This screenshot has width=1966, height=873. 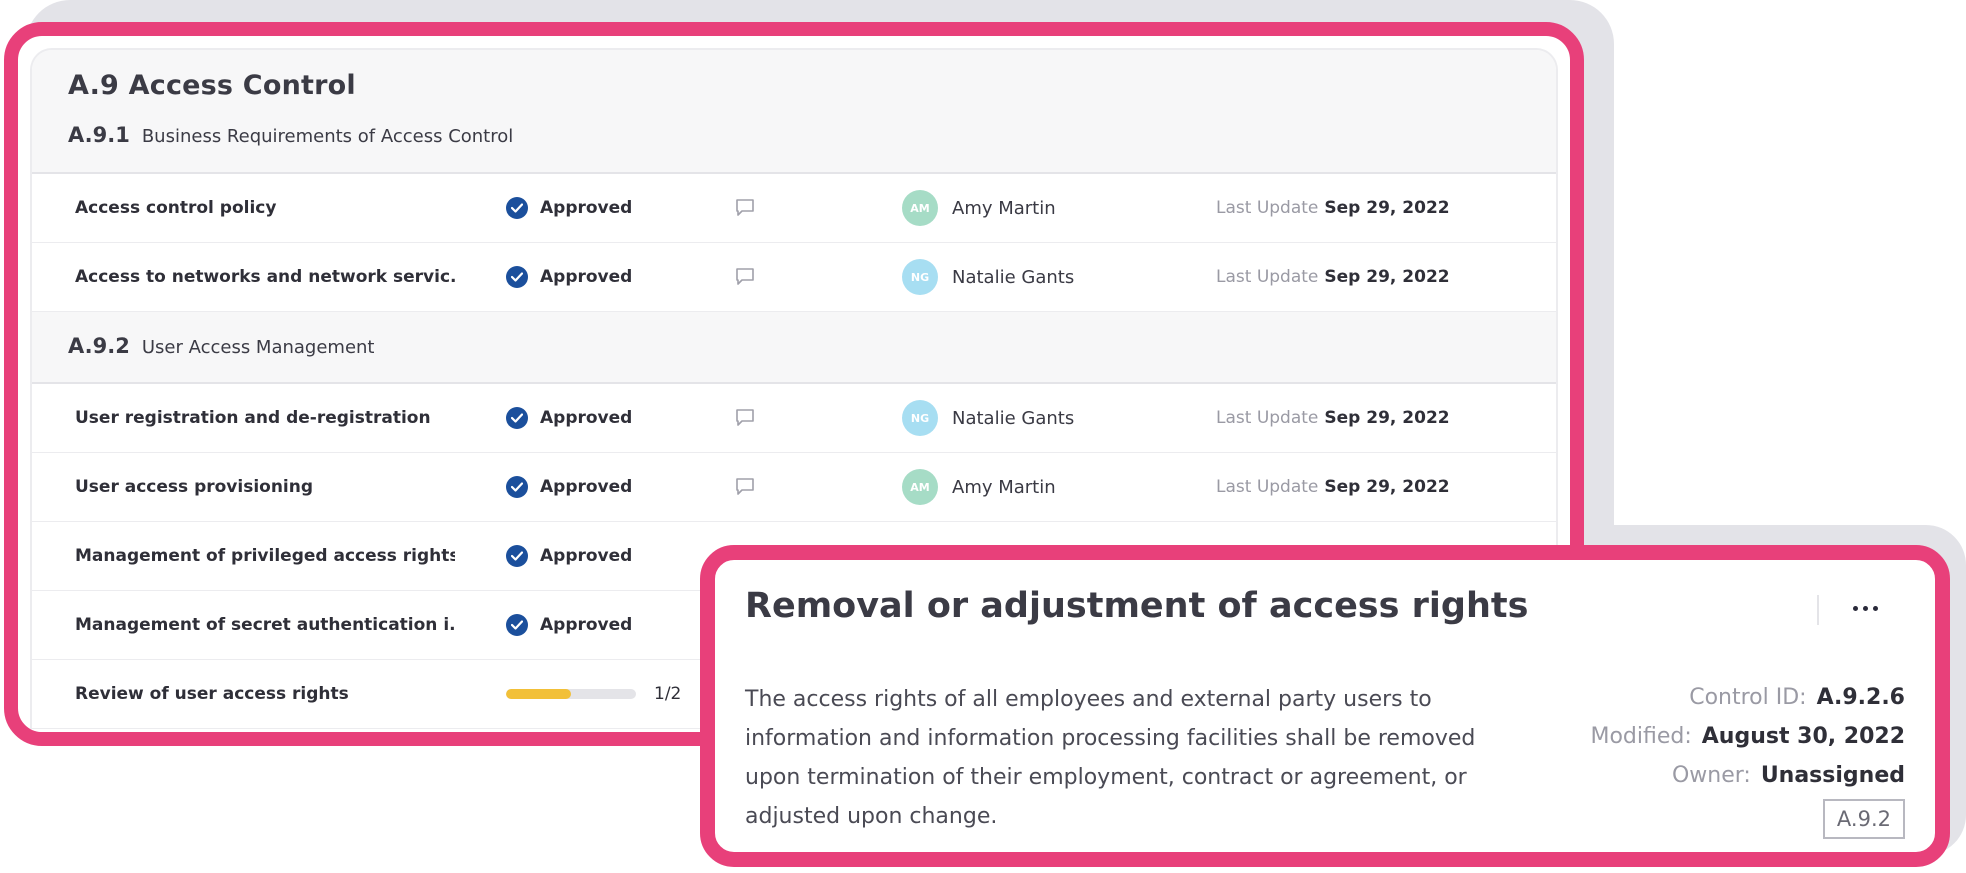 I want to click on review-progress: 1/2, so click(x=593, y=694).